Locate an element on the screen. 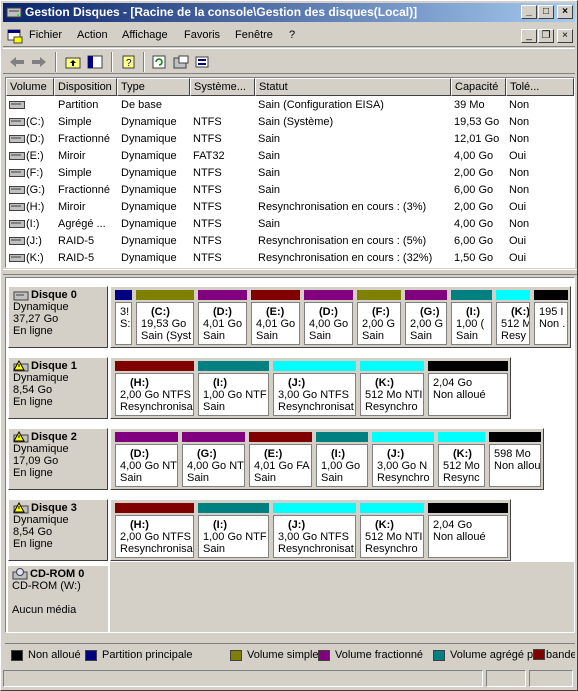 This screenshot has height=691, width=578. pane-splitter is located at coordinates (290, 272).